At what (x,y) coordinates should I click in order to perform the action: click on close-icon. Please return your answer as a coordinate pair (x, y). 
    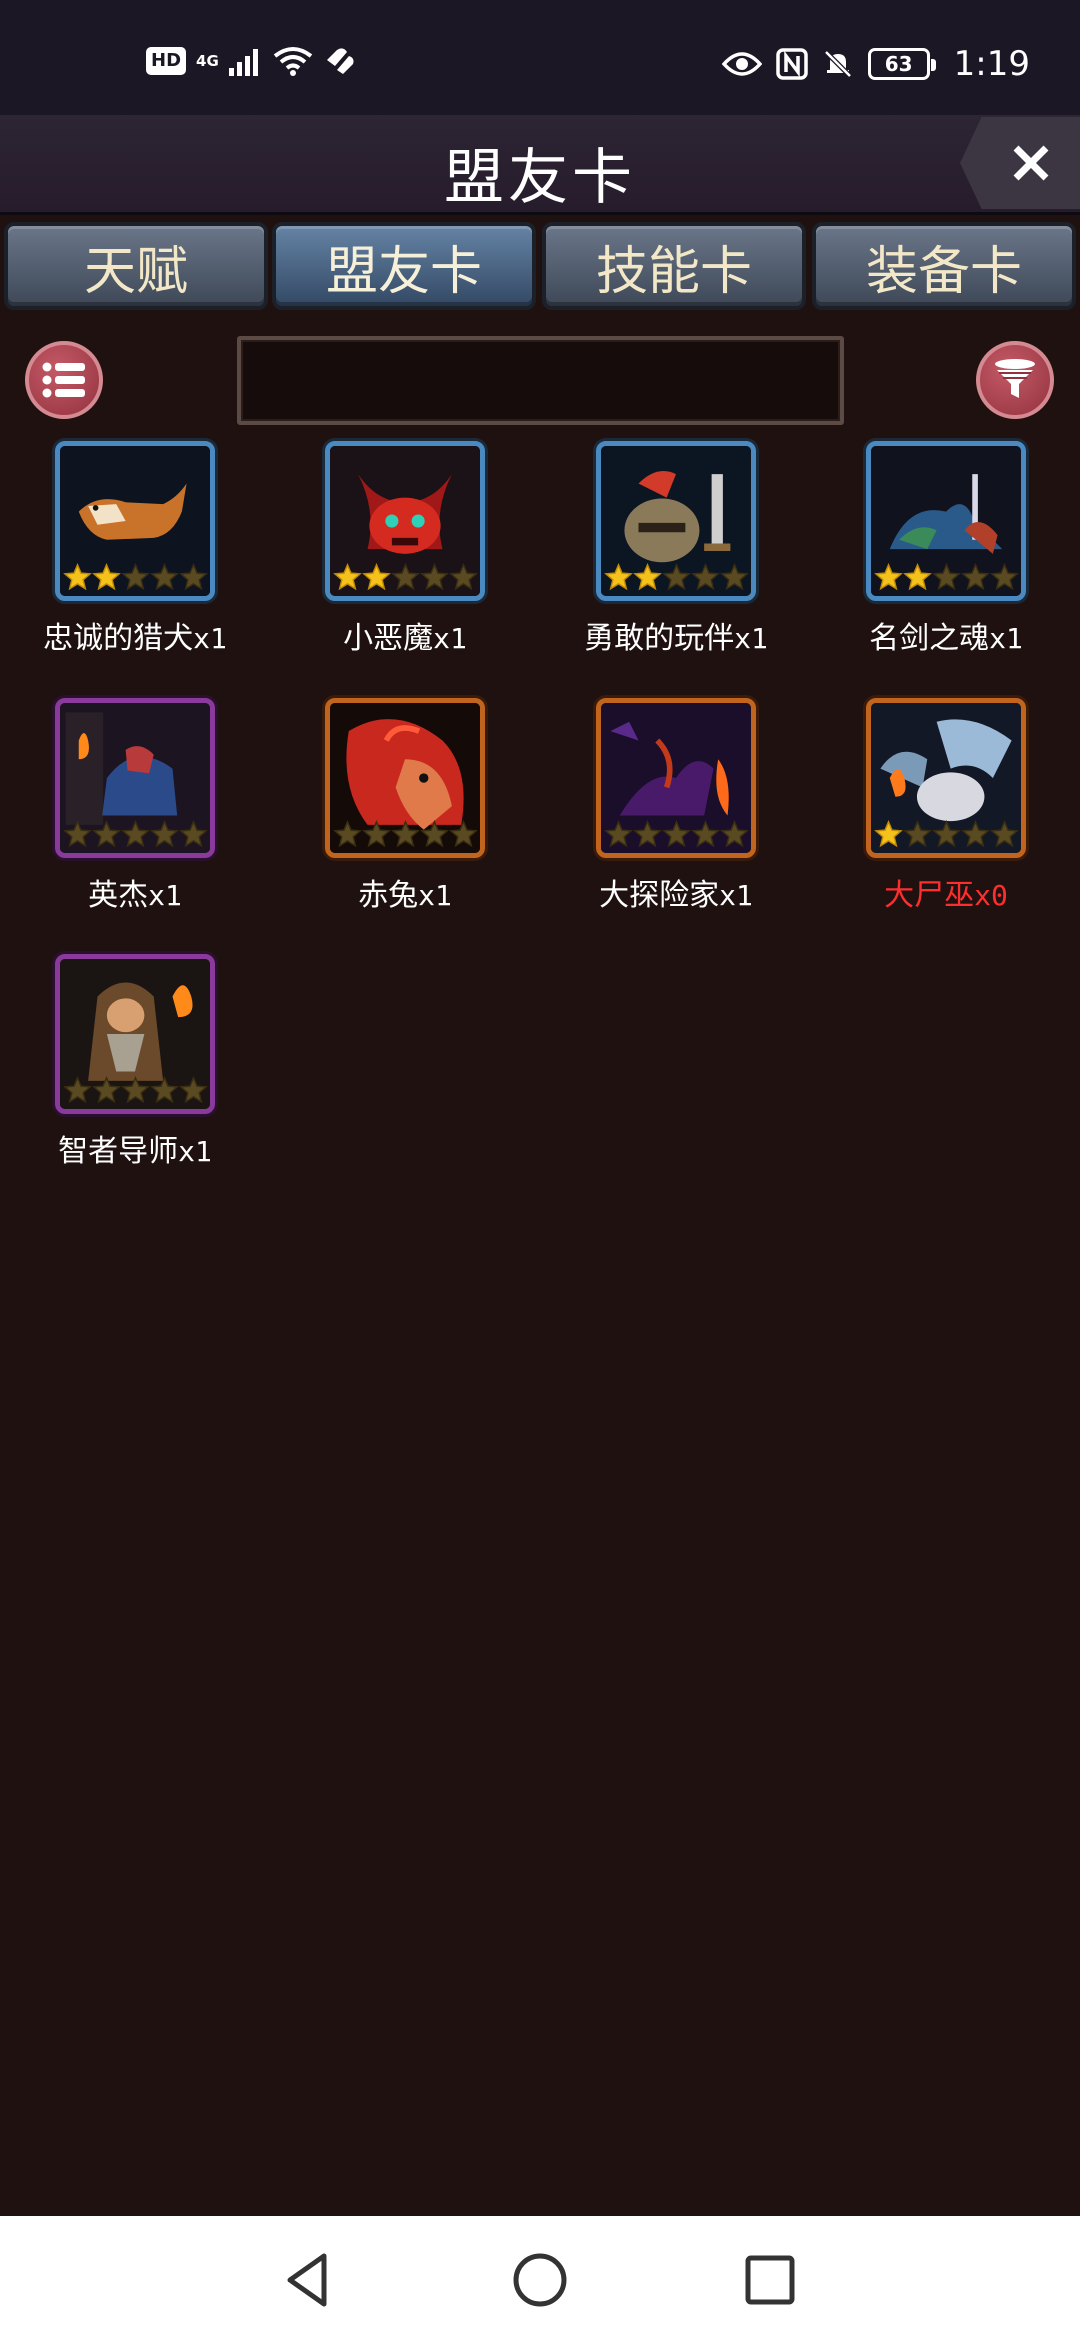
    Looking at the image, I should click on (1031, 163).